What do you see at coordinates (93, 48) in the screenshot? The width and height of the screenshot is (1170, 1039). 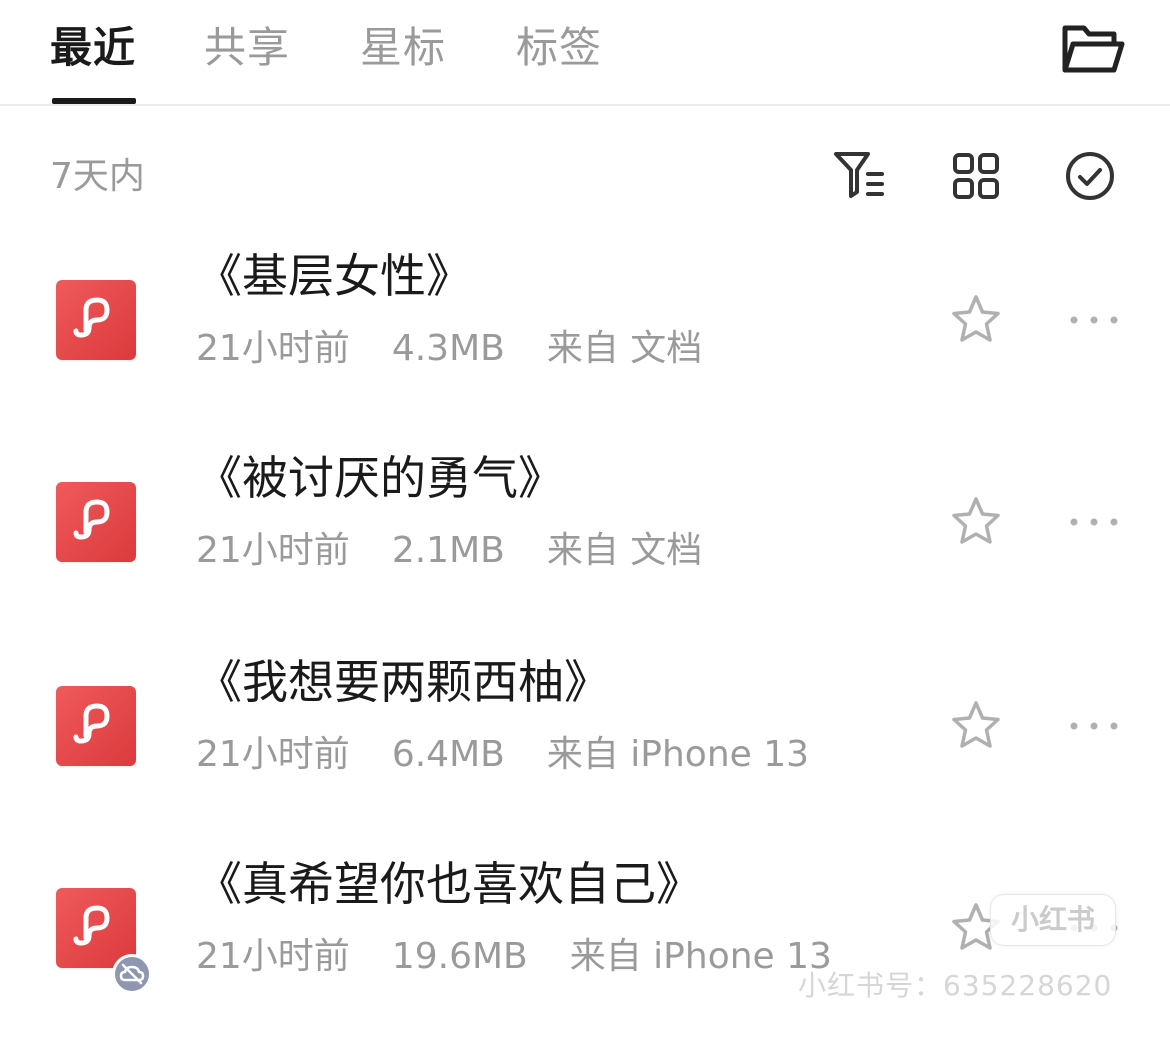 I see `tab-recent: 最近` at bounding box center [93, 48].